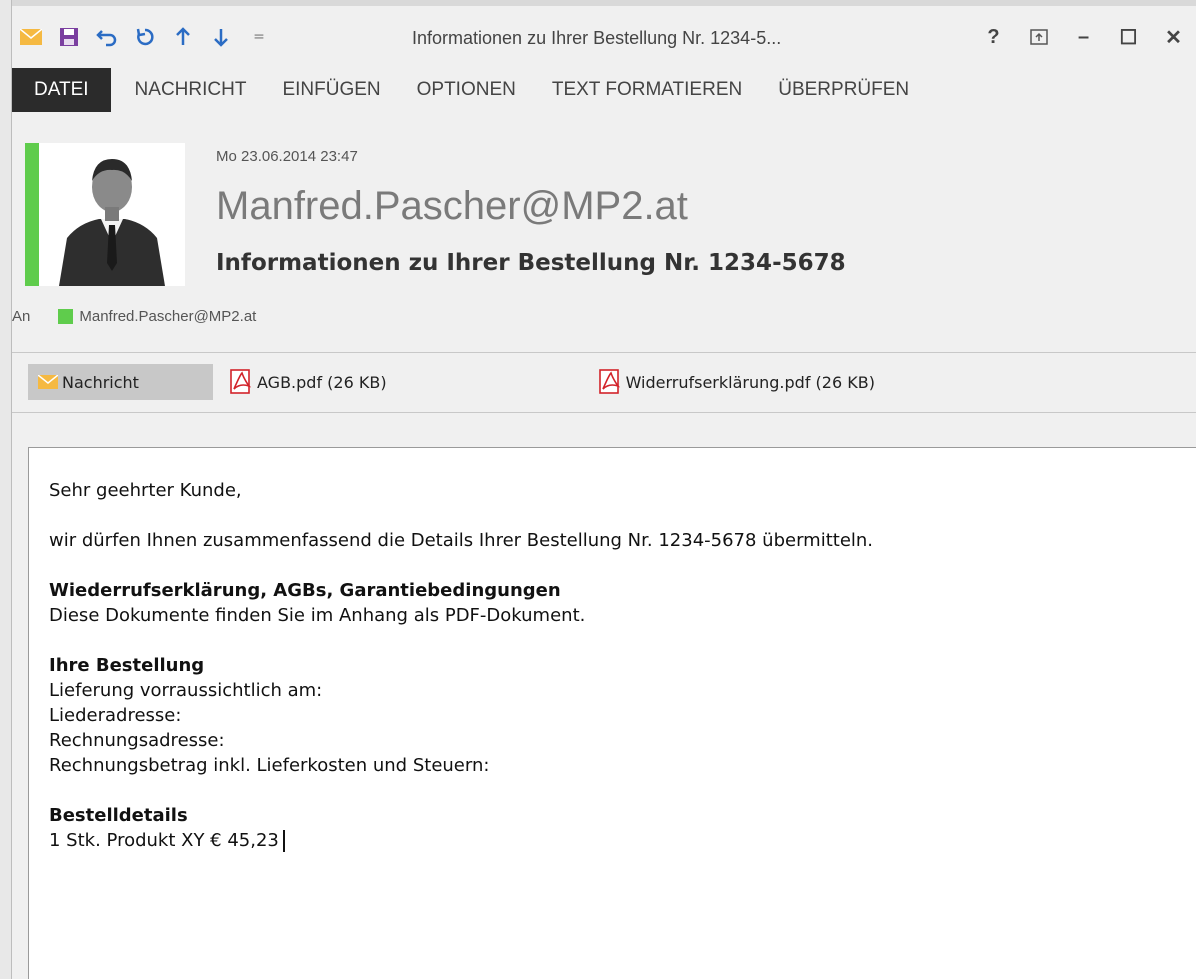  Describe the element at coordinates (112, 214) in the screenshot. I see `sender-avatar` at that location.